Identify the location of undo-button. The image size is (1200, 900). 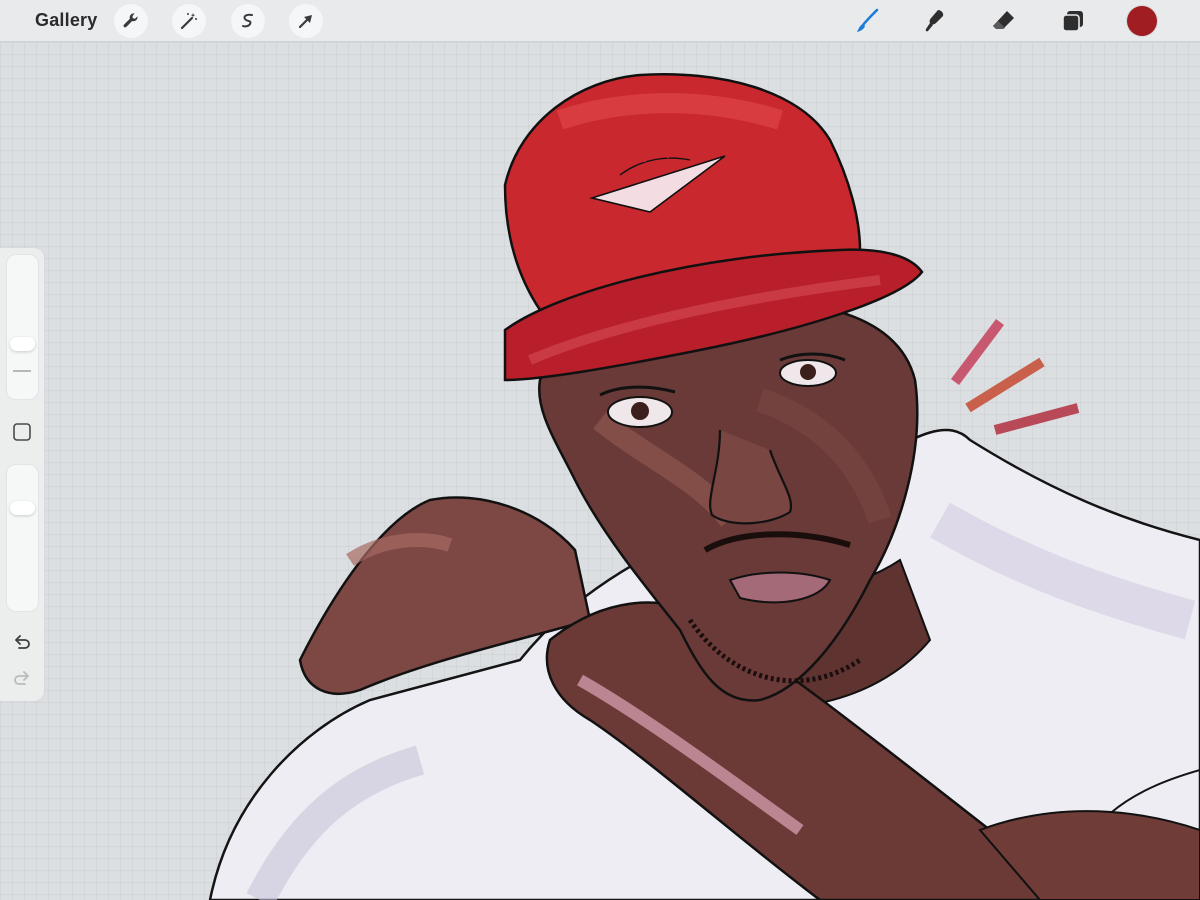
(22, 642).